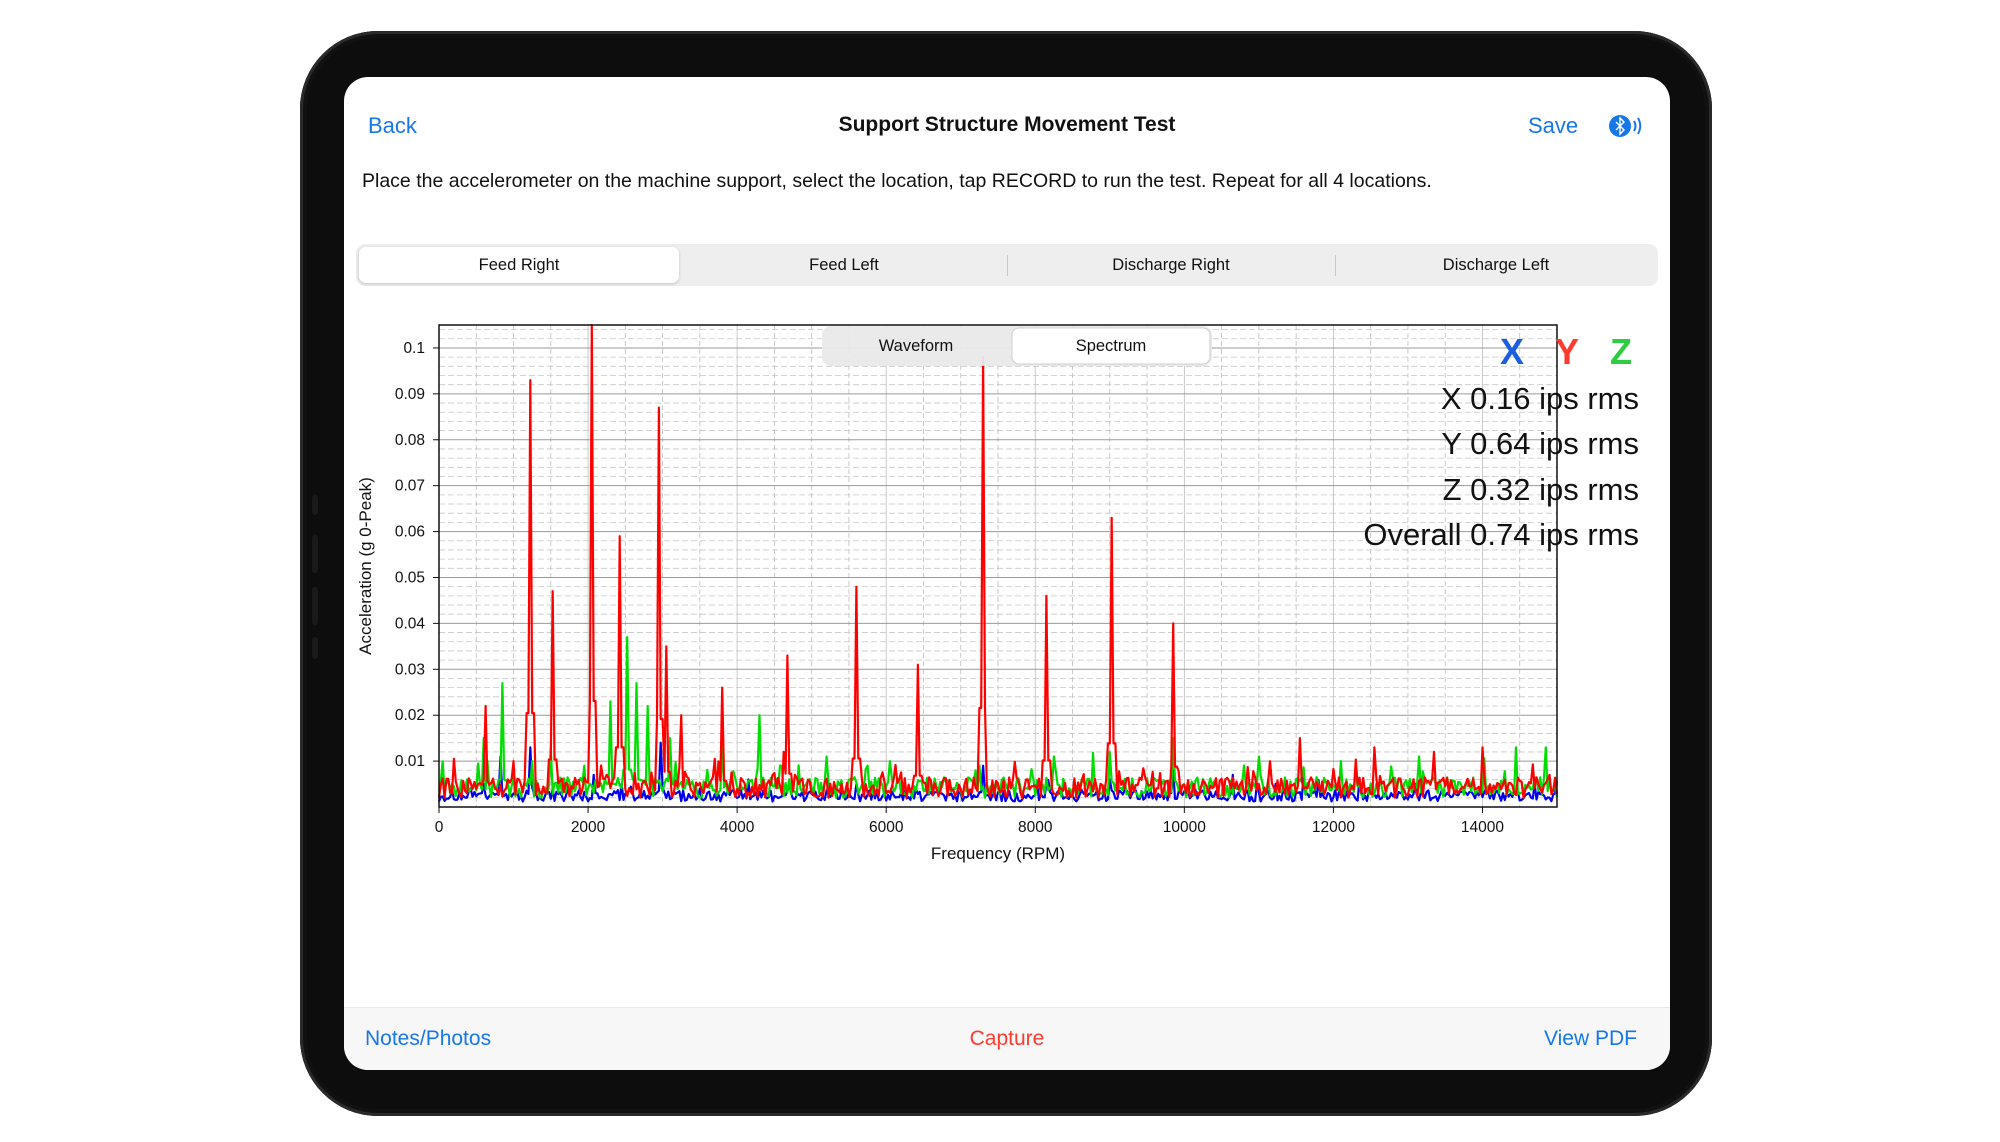  I want to click on y-tick-label: 0.06, so click(410, 532).